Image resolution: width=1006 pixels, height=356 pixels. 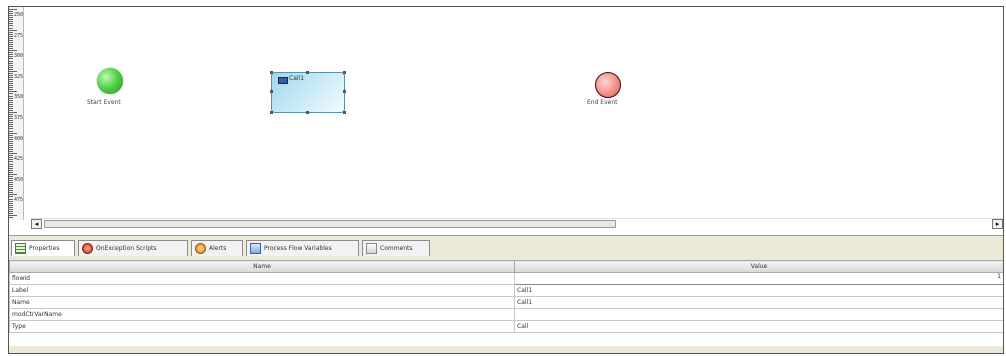 I want to click on table-row: Label Call1, so click(x=506, y=290).